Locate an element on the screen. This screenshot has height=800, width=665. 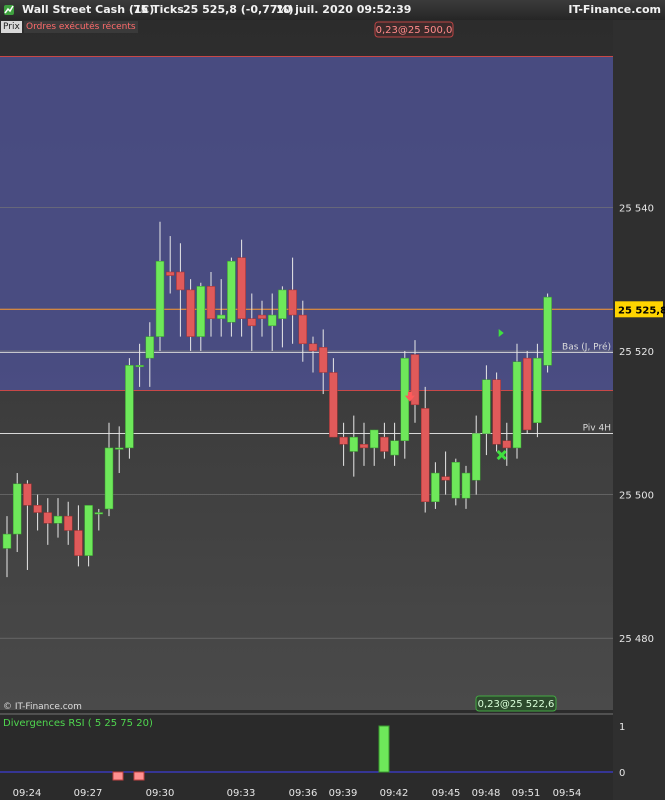
price-axis-background is located at coordinates (639, 410).